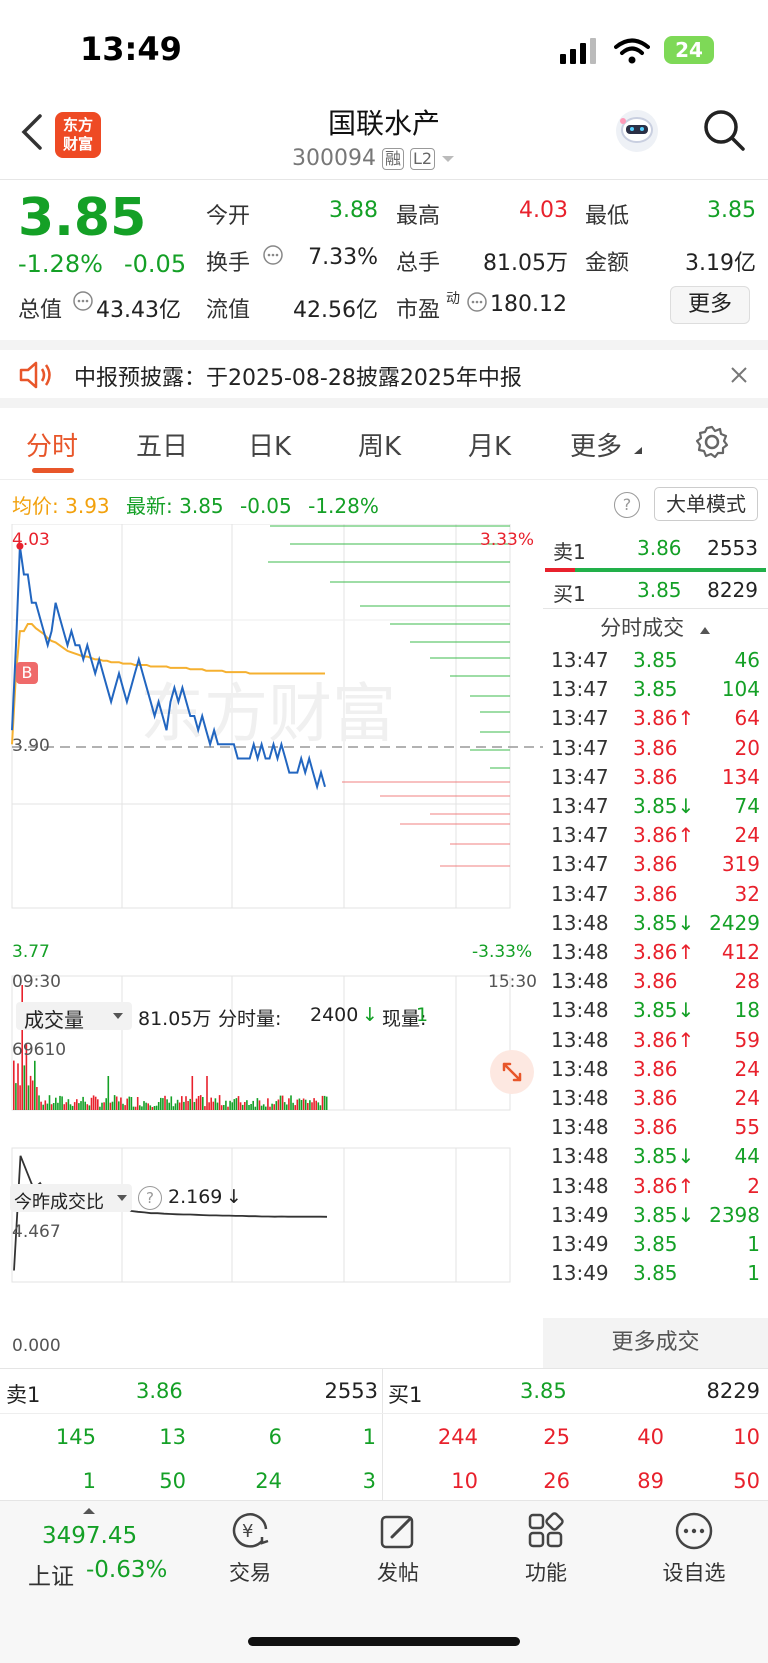  I want to click on more-button: 更多, so click(710, 305).